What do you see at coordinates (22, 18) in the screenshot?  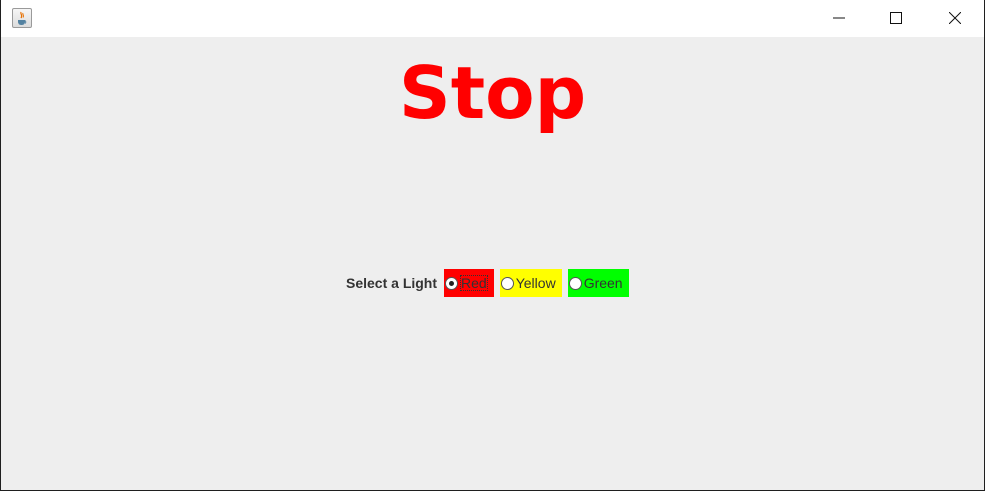 I see `java-cup-icon` at bounding box center [22, 18].